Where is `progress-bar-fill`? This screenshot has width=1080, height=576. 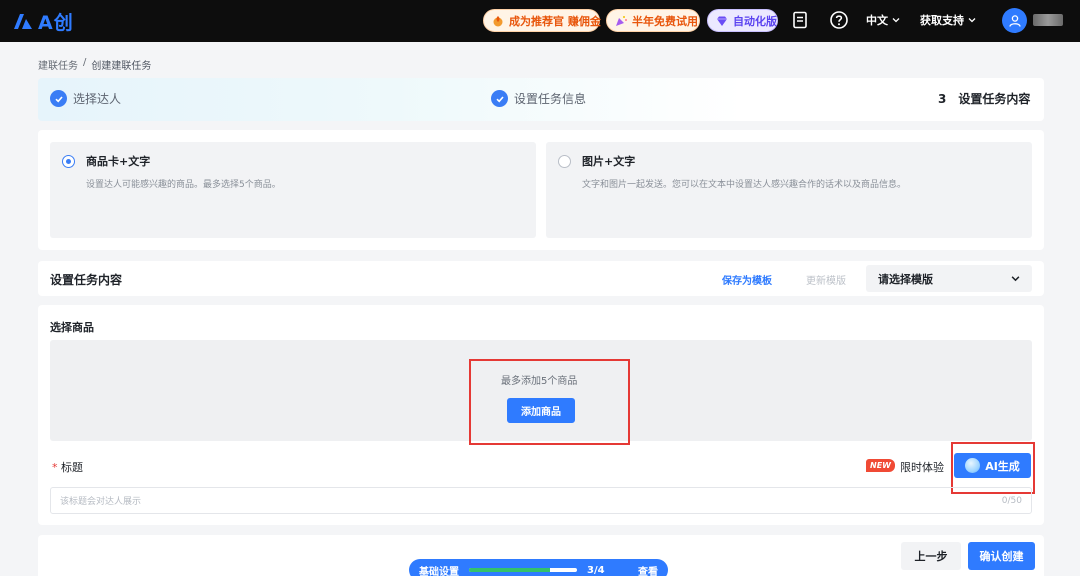 progress-bar-fill is located at coordinates (509, 570).